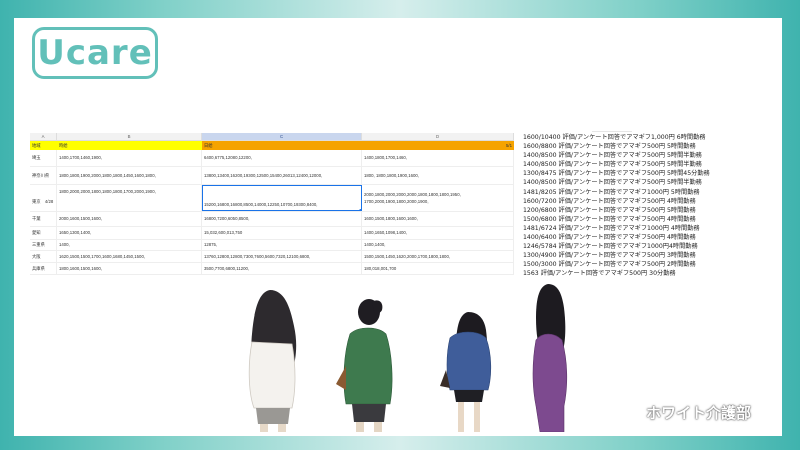 The image size is (800, 450). What do you see at coordinates (438, 158) in the screenshot?
I see `cell-d: 1400,1800,1700,1460,` at bounding box center [438, 158].